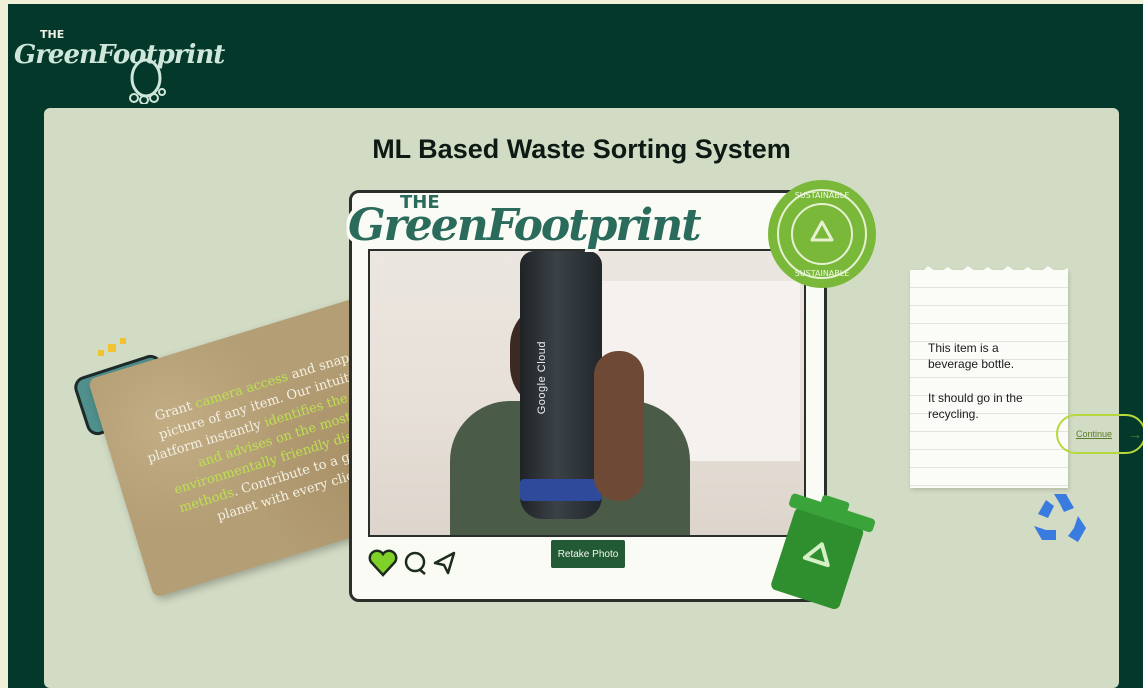 This screenshot has height=688, width=1143. Describe the element at coordinates (989, 272) in the screenshot. I see `note-torn-edge` at that location.